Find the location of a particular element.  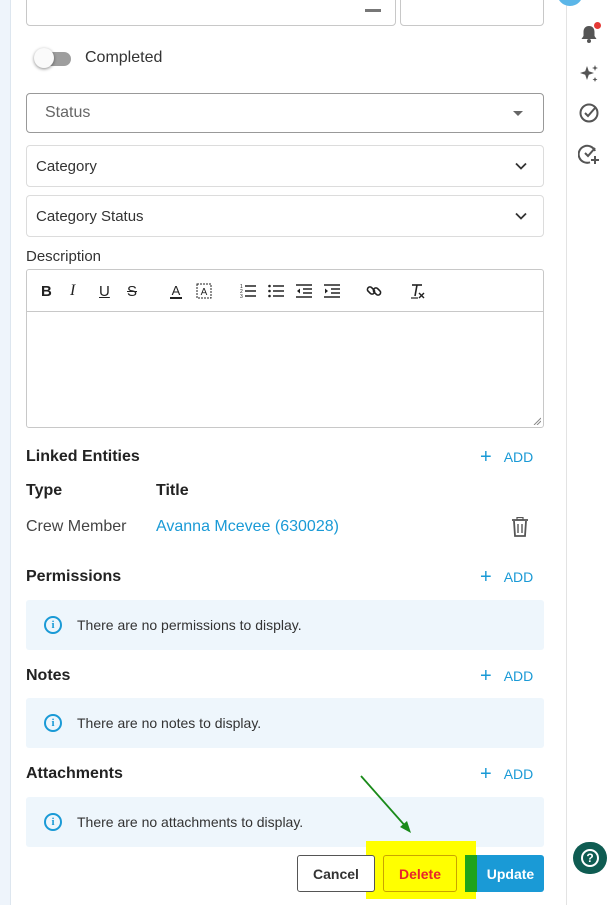

add-attachment-button: + ADD is located at coordinates (506, 774).